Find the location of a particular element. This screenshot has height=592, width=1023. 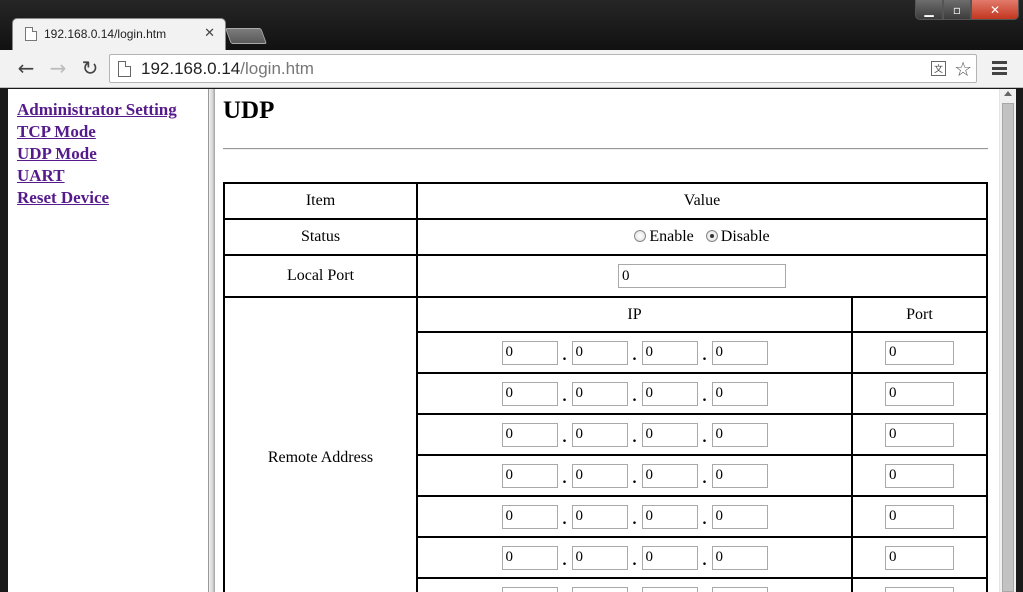

new-tab-button is located at coordinates (246, 36).